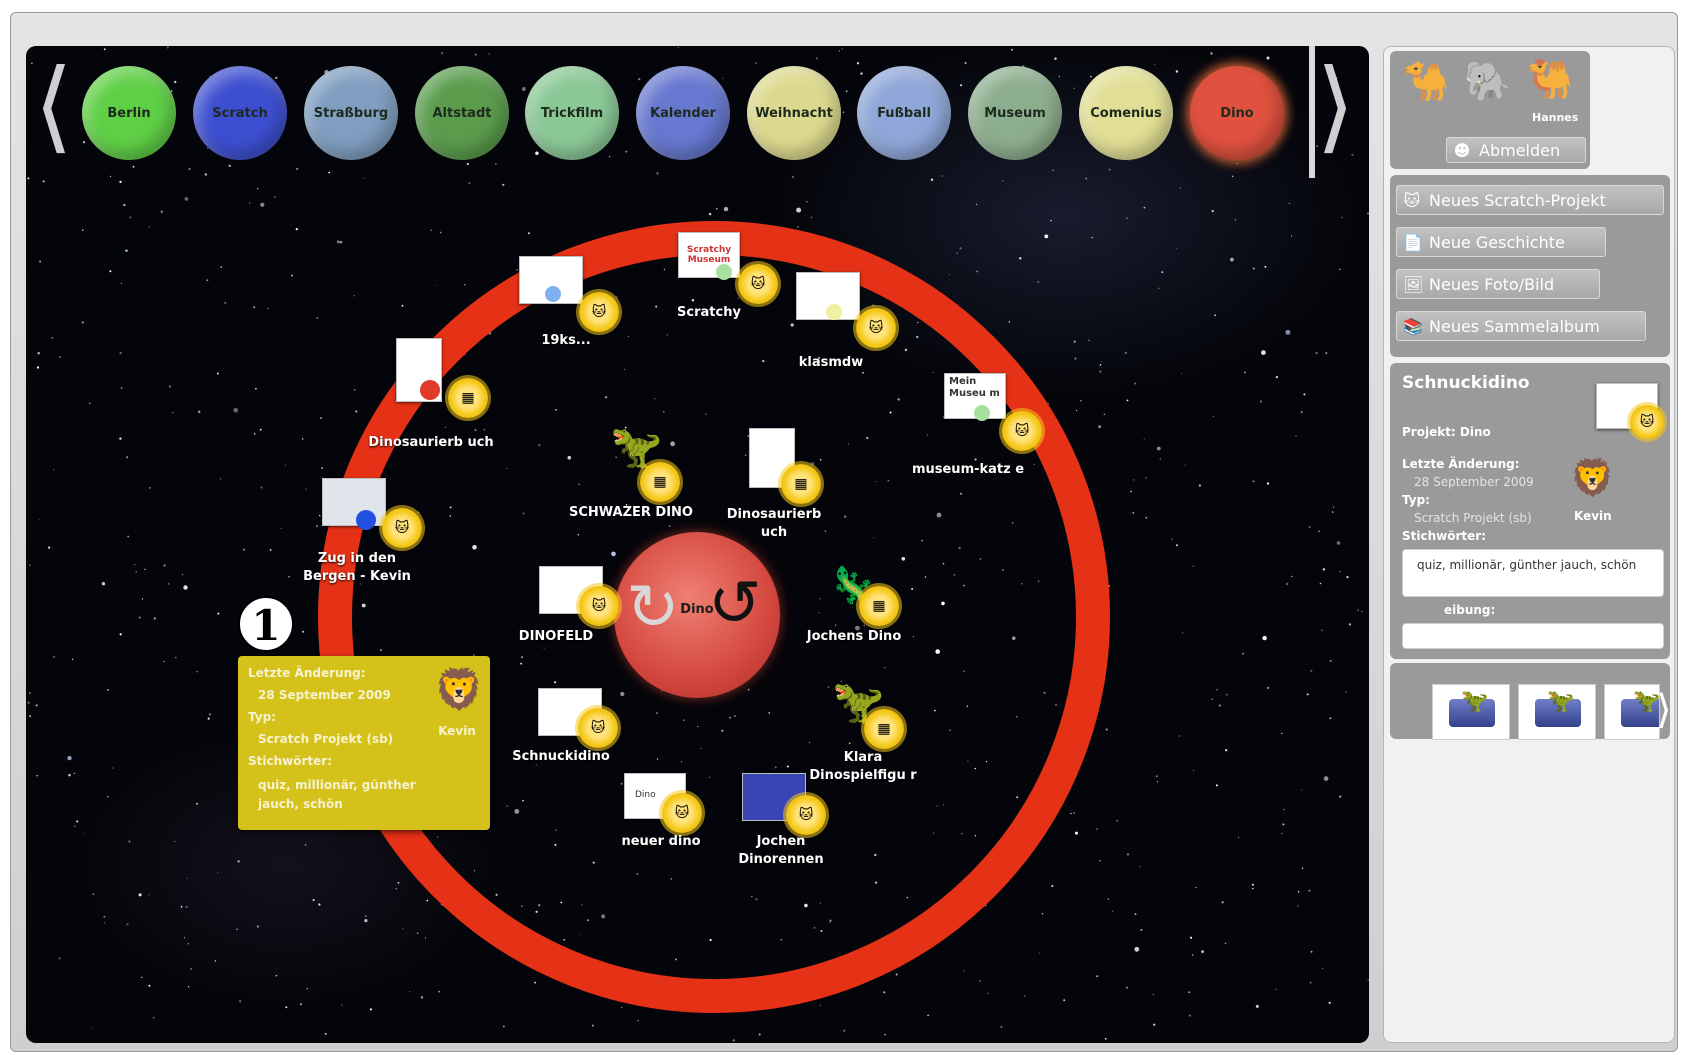 This screenshot has width=1686, height=1055. What do you see at coordinates (1533, 636) in the screenshot?
I see `details-description-field` at bounding box center [1533, 636].